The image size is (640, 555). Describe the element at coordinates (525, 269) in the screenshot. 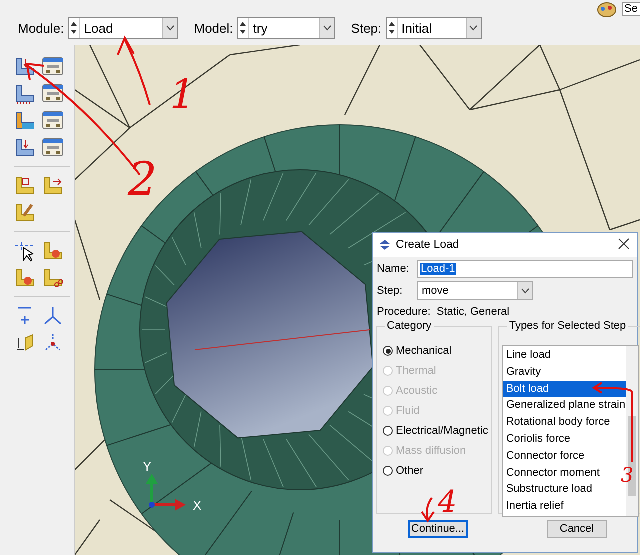

I see `name-field: Load-1` at that location.